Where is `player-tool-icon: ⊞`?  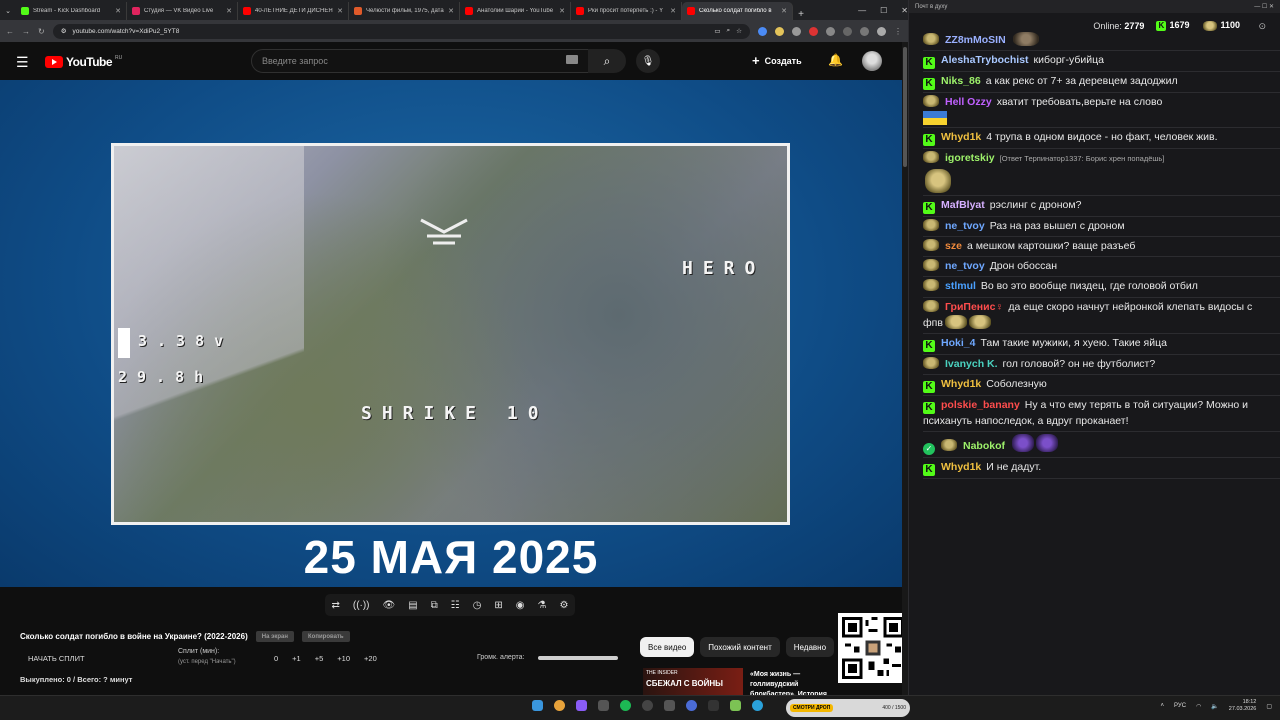
player-tool-icon: ⊞ is located at coordinates (498, 605).